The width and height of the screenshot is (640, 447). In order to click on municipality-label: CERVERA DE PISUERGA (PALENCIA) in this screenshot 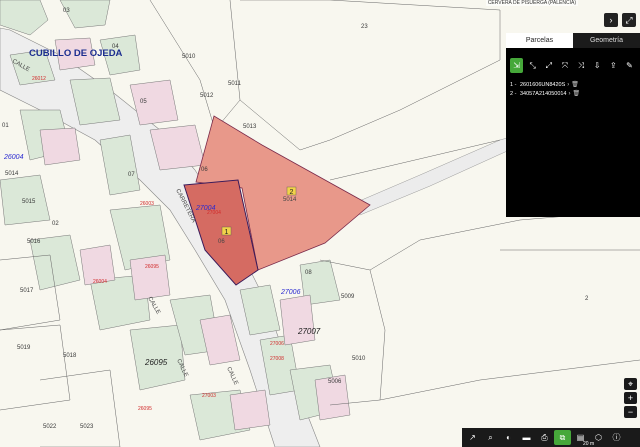, I will do `click(531, 3)`.